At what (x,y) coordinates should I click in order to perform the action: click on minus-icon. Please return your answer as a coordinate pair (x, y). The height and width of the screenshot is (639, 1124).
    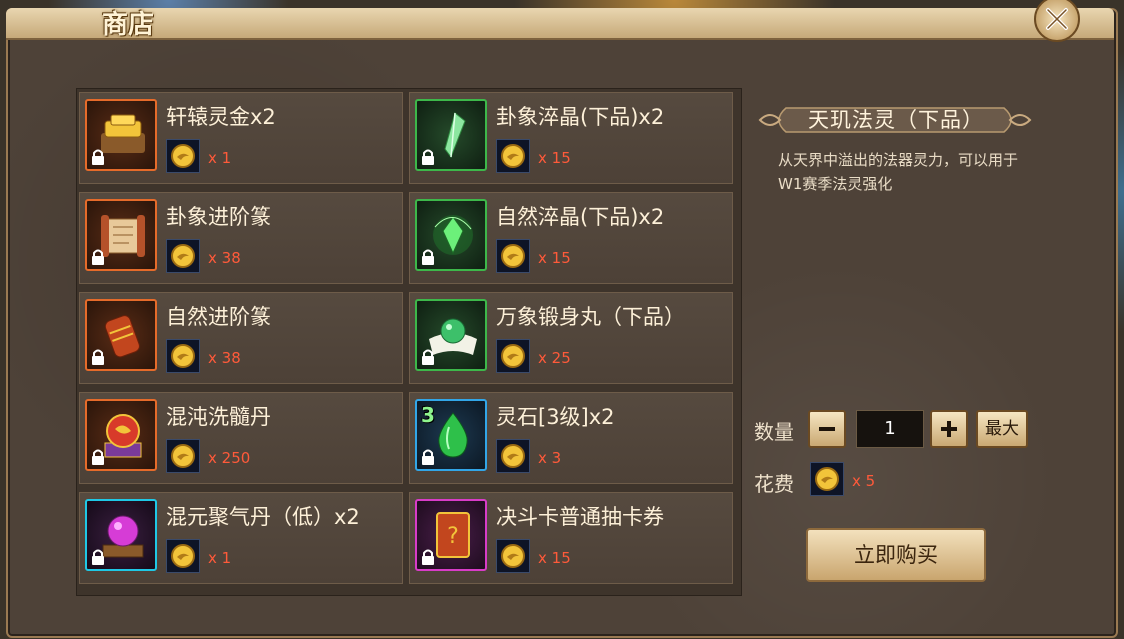
    Looking at the image, I should click on (827, 429).